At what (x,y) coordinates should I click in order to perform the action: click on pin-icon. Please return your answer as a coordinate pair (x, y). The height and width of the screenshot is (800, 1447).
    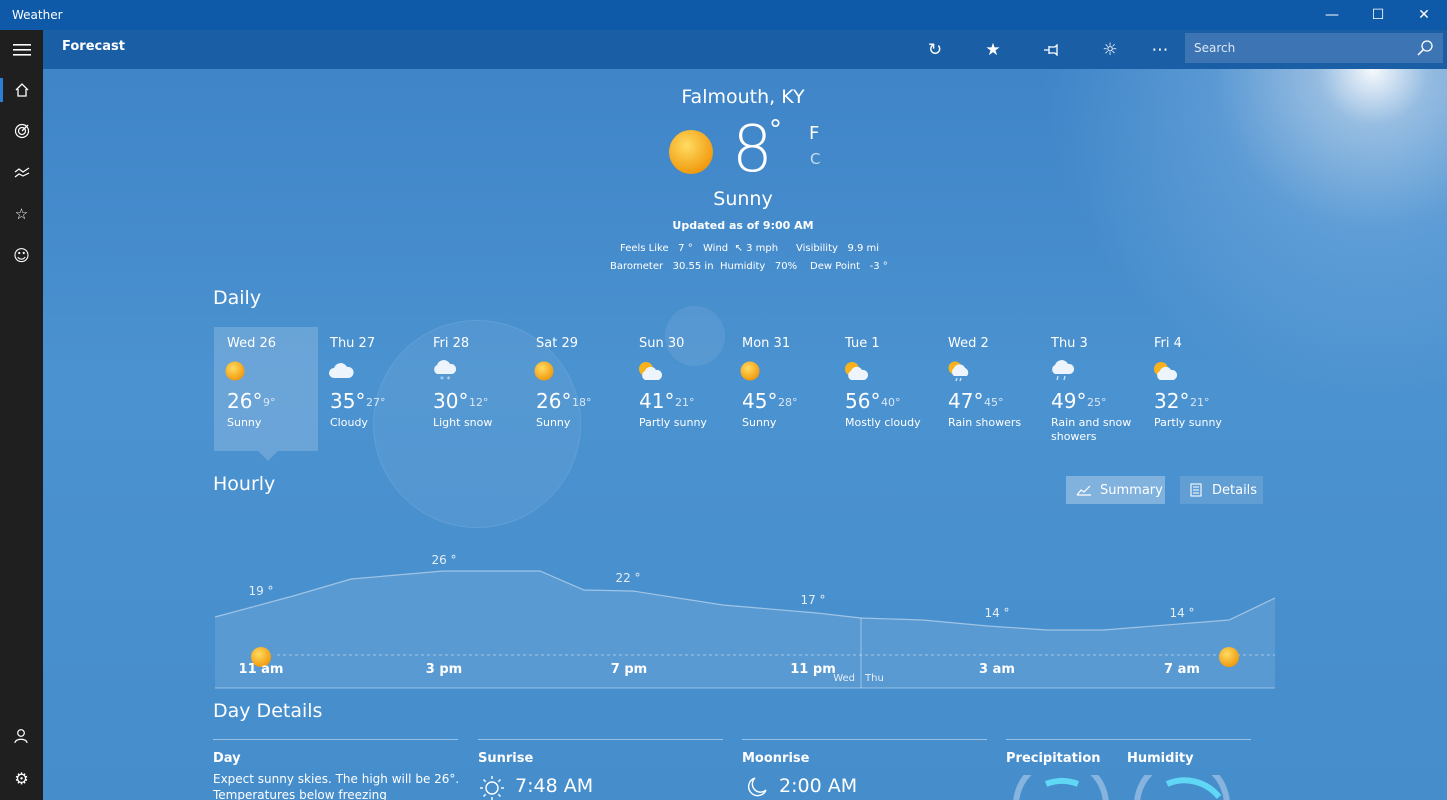
    Looking at the image, I should click on (1052, 50).